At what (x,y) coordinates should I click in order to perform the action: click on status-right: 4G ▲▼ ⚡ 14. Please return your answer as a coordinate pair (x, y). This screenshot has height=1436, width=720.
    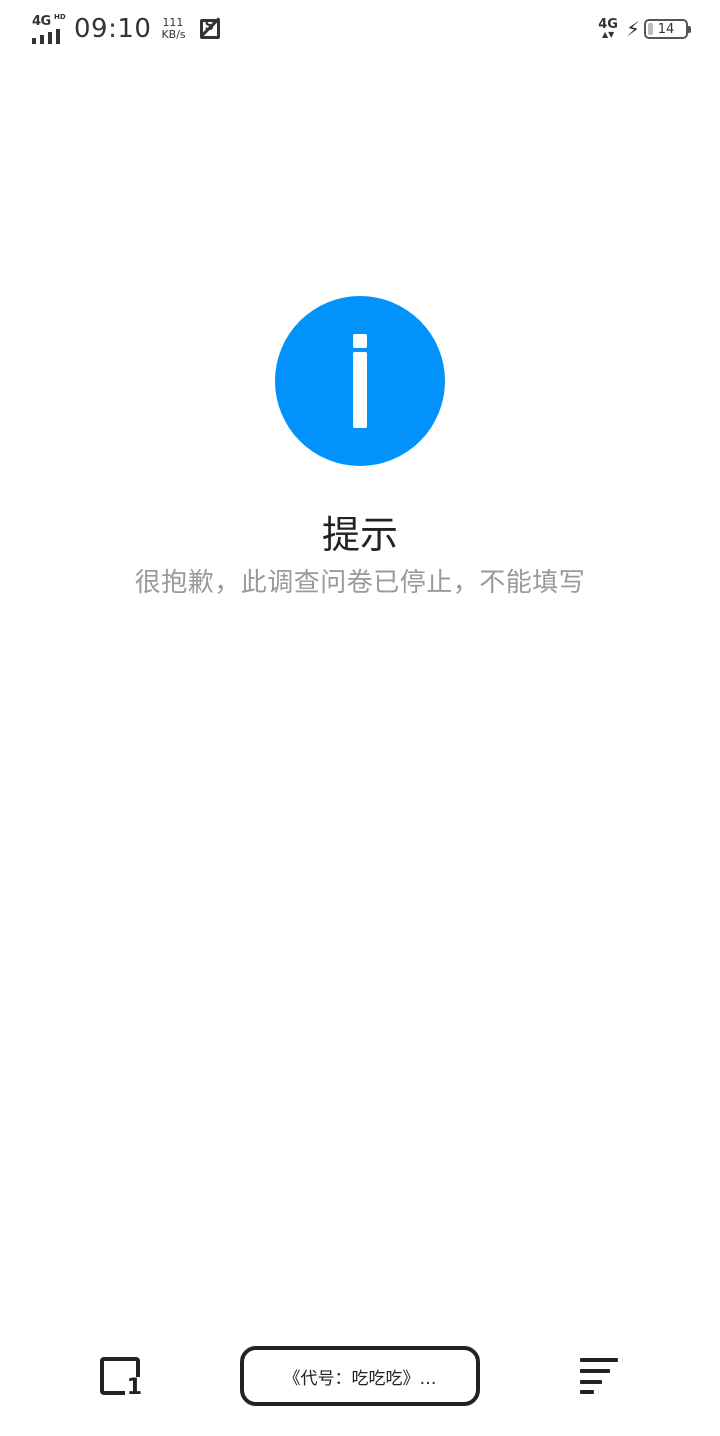
    Looking at the image, I should click on (644, 29).